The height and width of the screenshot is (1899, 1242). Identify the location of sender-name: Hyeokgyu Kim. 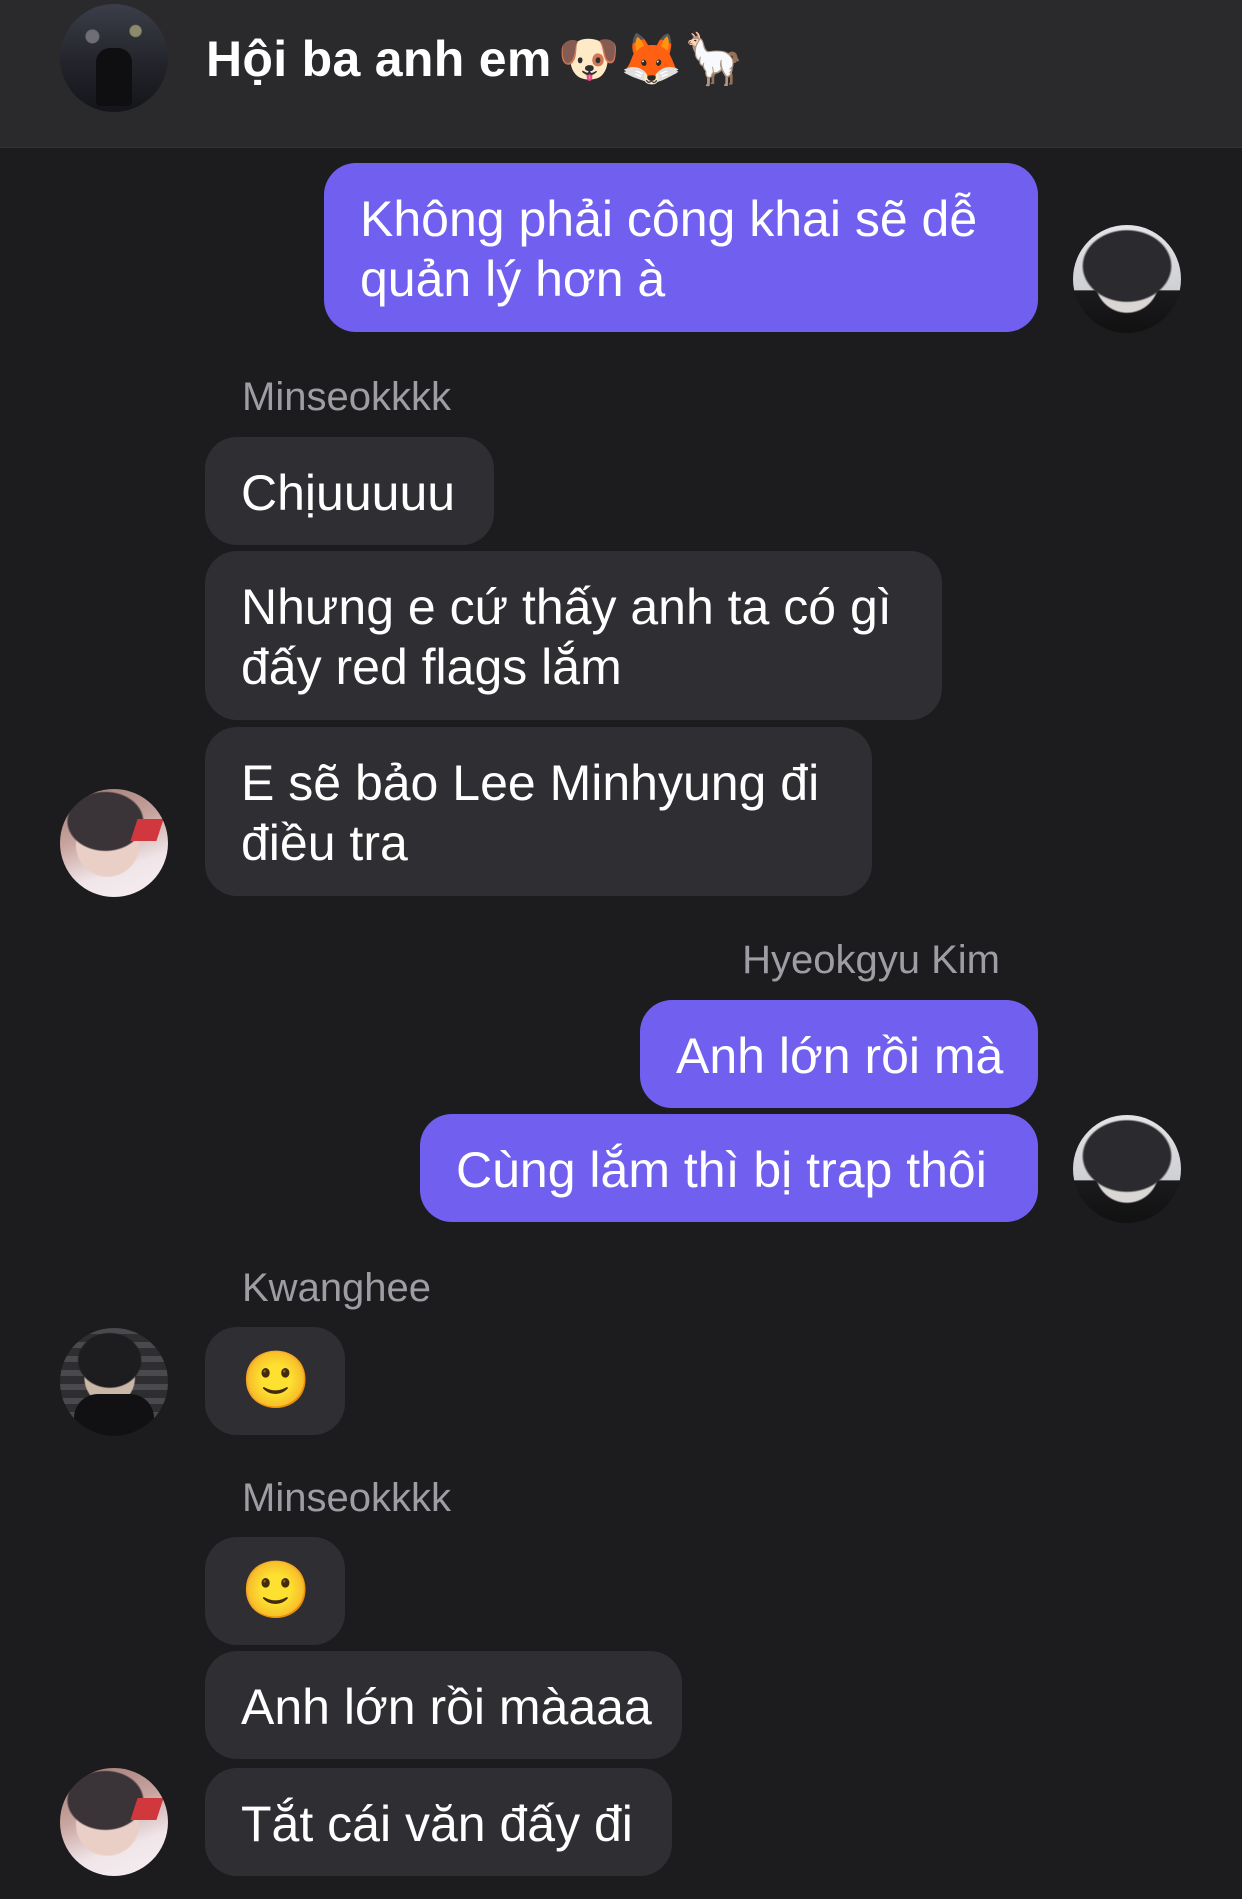
(871, 960).